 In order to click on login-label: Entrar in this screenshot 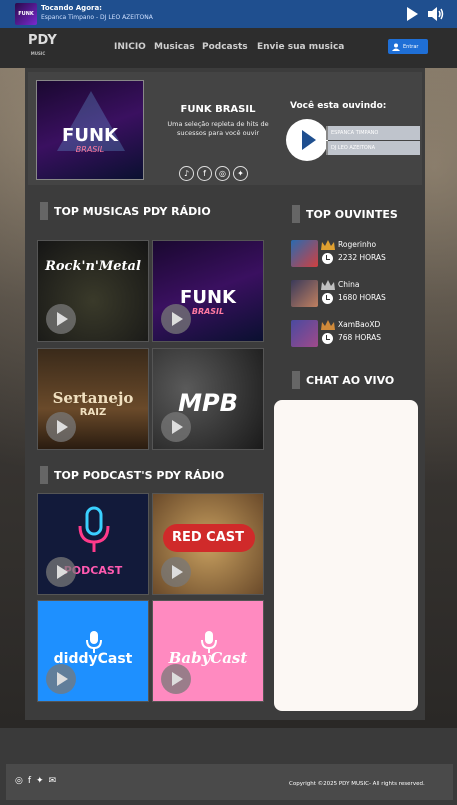, I will do `click(411, 46)`.